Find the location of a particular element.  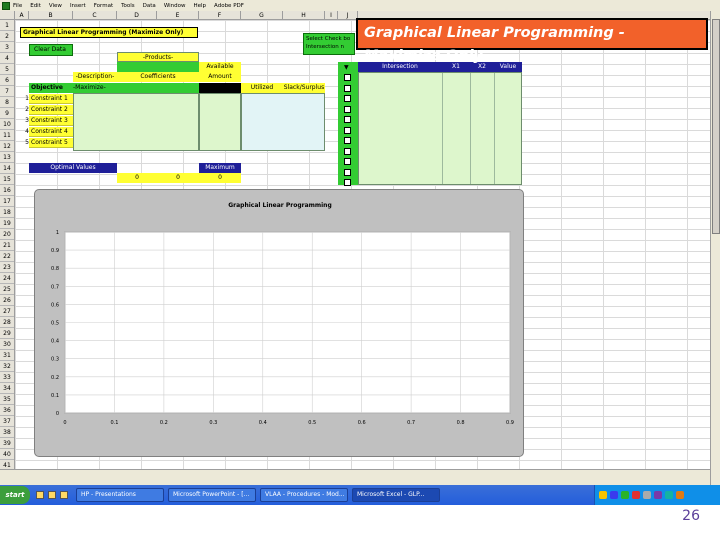

column-header-h: H is located at coordinates (304, 15).